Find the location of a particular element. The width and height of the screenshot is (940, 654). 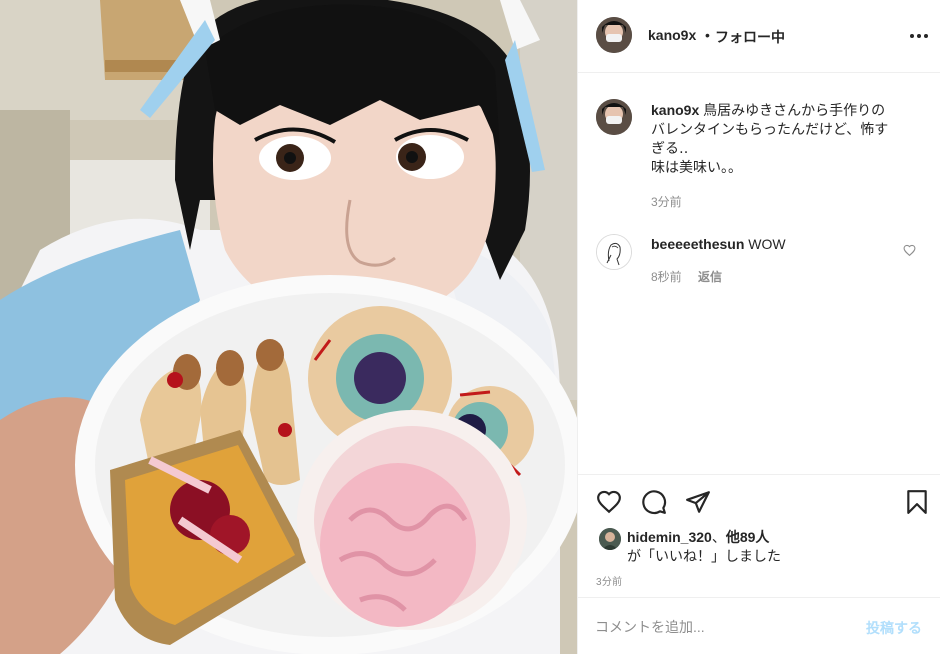

author-avatar is located at coordinates (614, 35).